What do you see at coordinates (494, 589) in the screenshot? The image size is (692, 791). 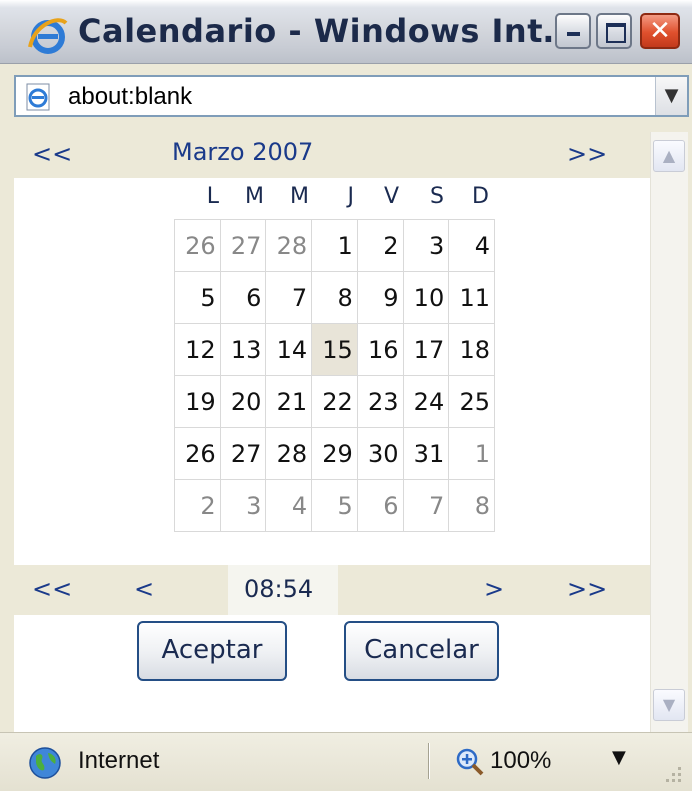 I see `next-minute-link: >` at bounding box center [494, 589].